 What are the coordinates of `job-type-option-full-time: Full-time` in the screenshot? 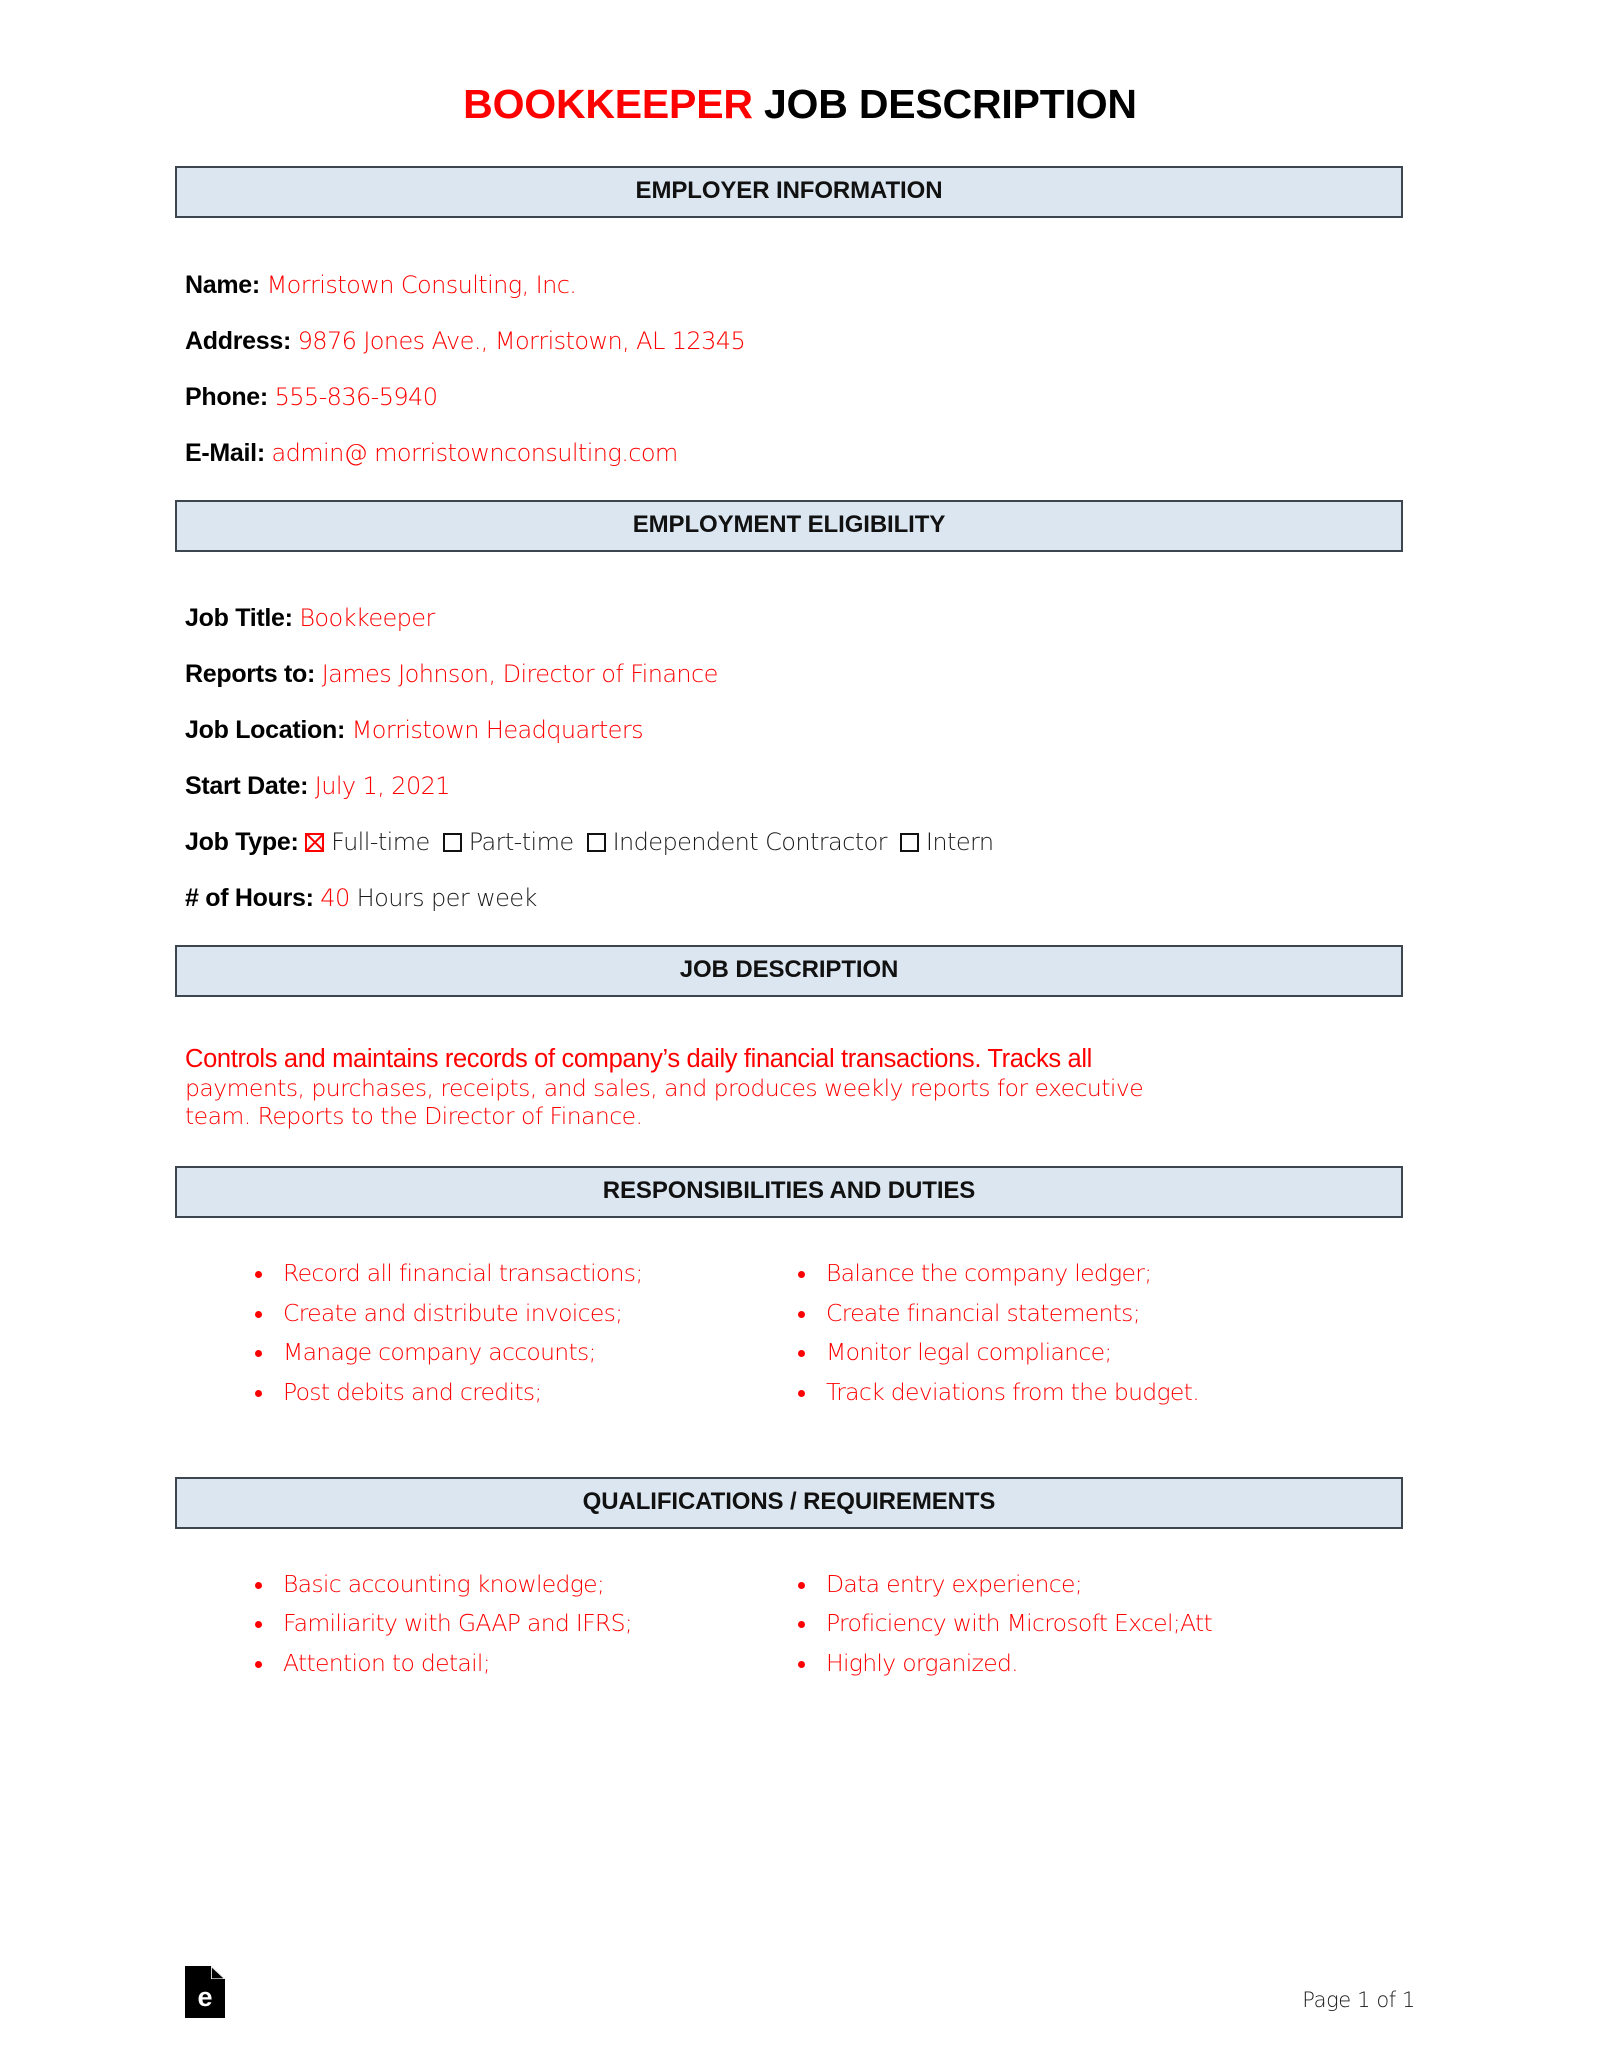 It's located at (367, 842).